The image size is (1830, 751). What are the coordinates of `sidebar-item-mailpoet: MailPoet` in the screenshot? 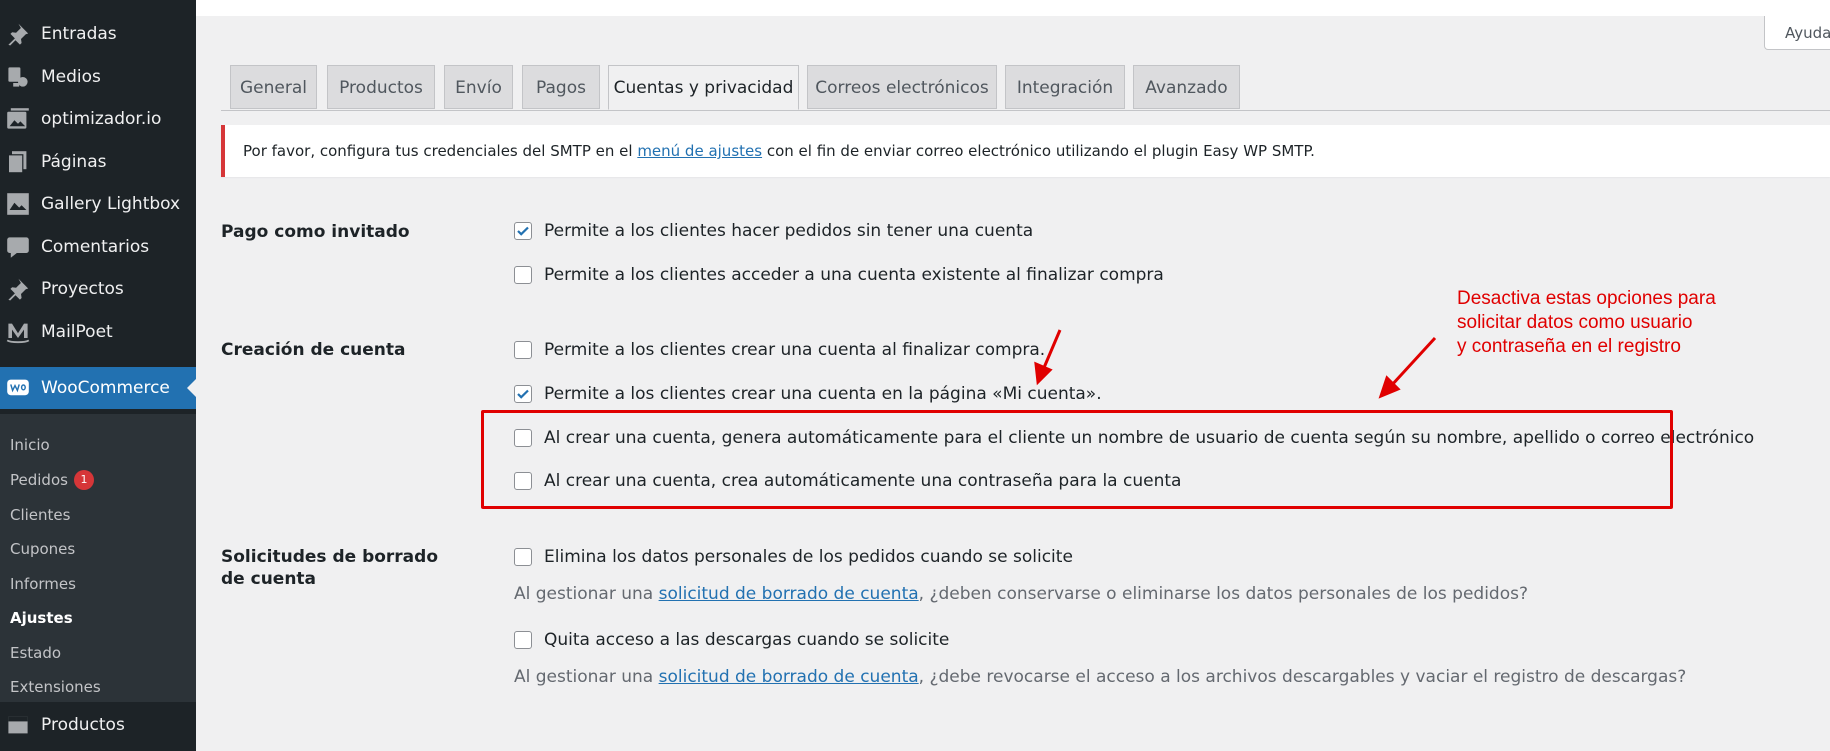 It's located at (98, 332).